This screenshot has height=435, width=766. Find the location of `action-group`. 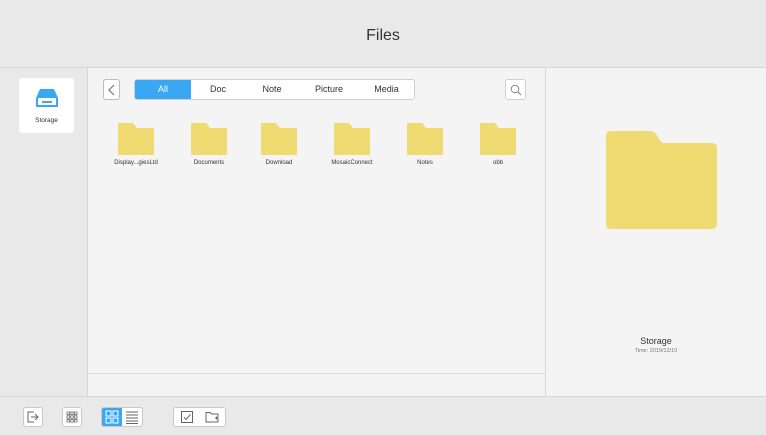

action-group is located at coordinates (199, 417).